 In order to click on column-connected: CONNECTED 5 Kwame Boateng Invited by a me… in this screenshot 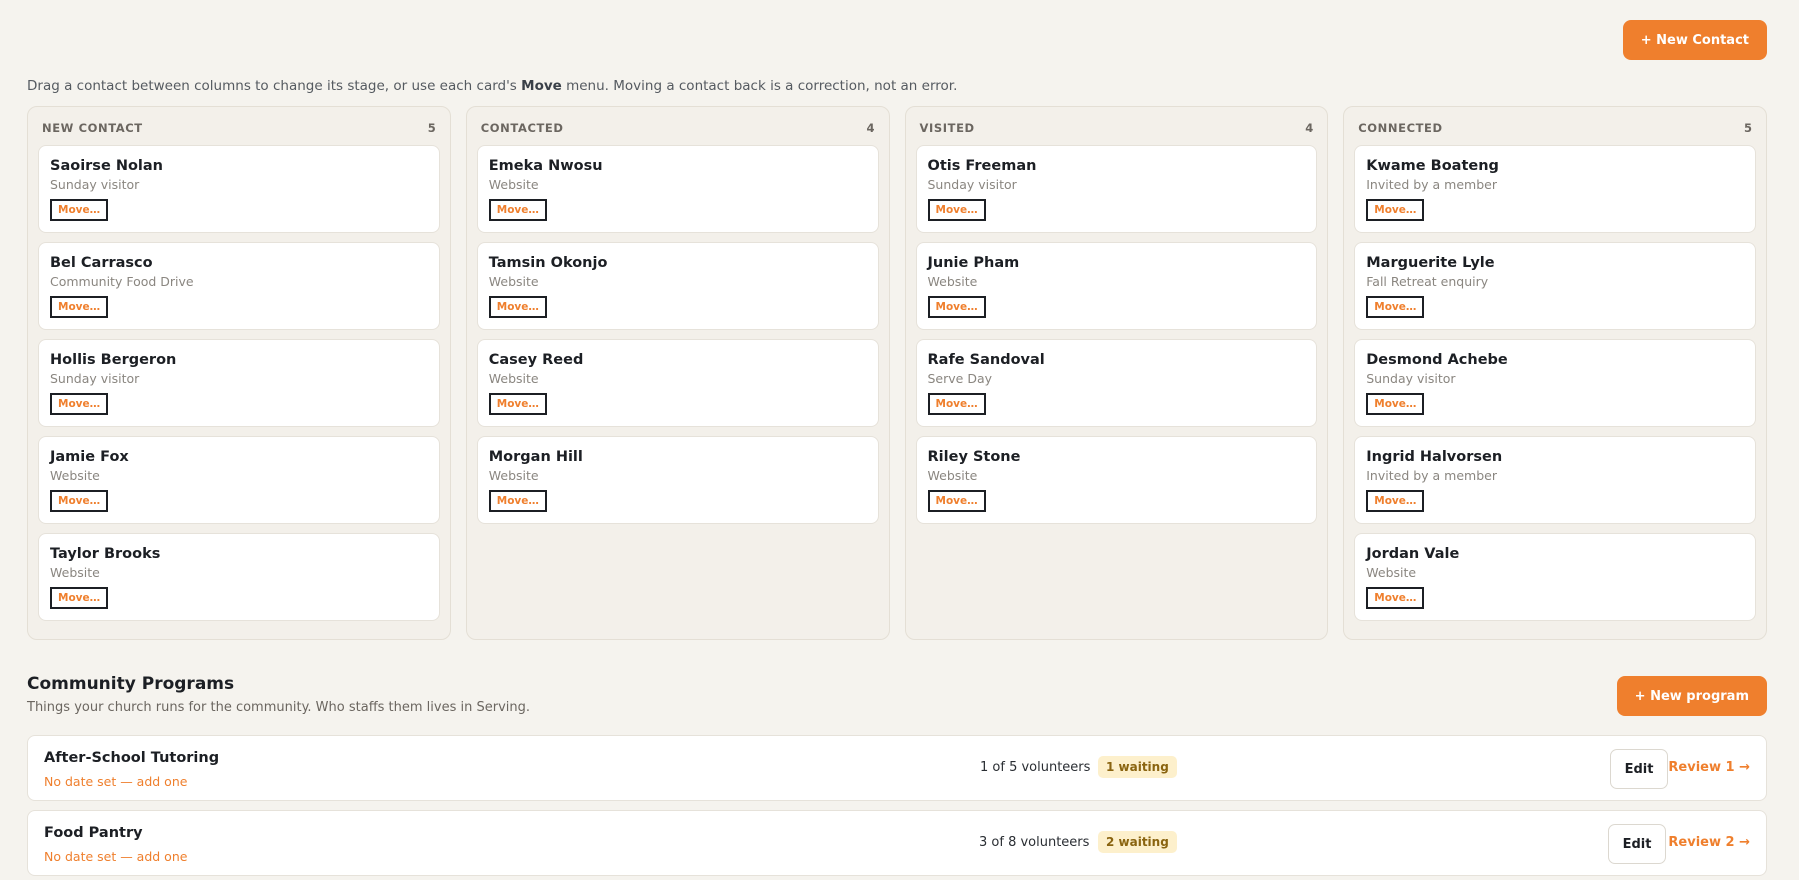, I will do `click(1555, 373)`.